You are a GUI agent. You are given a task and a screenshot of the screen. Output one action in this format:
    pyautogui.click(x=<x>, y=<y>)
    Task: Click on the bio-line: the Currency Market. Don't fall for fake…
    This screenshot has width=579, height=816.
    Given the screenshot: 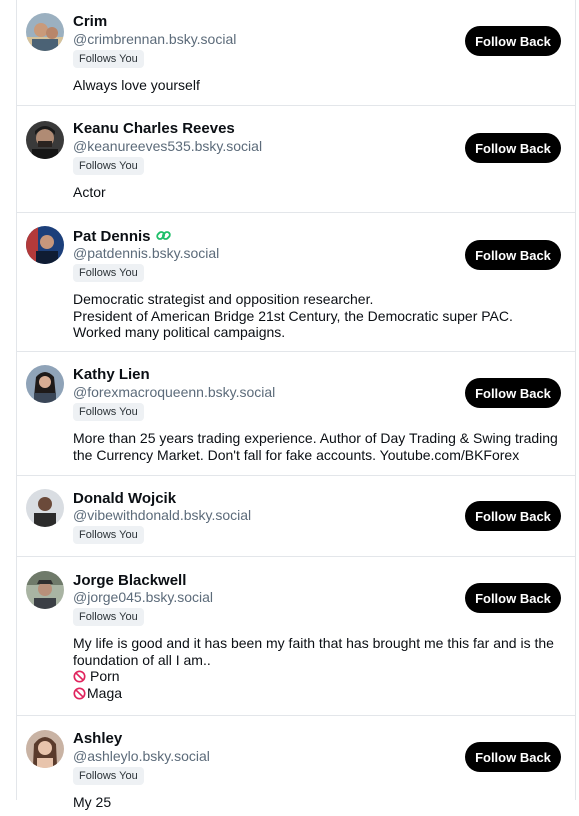 What is the action you would take?
    pyautogui.click(x=296, y=454)
    